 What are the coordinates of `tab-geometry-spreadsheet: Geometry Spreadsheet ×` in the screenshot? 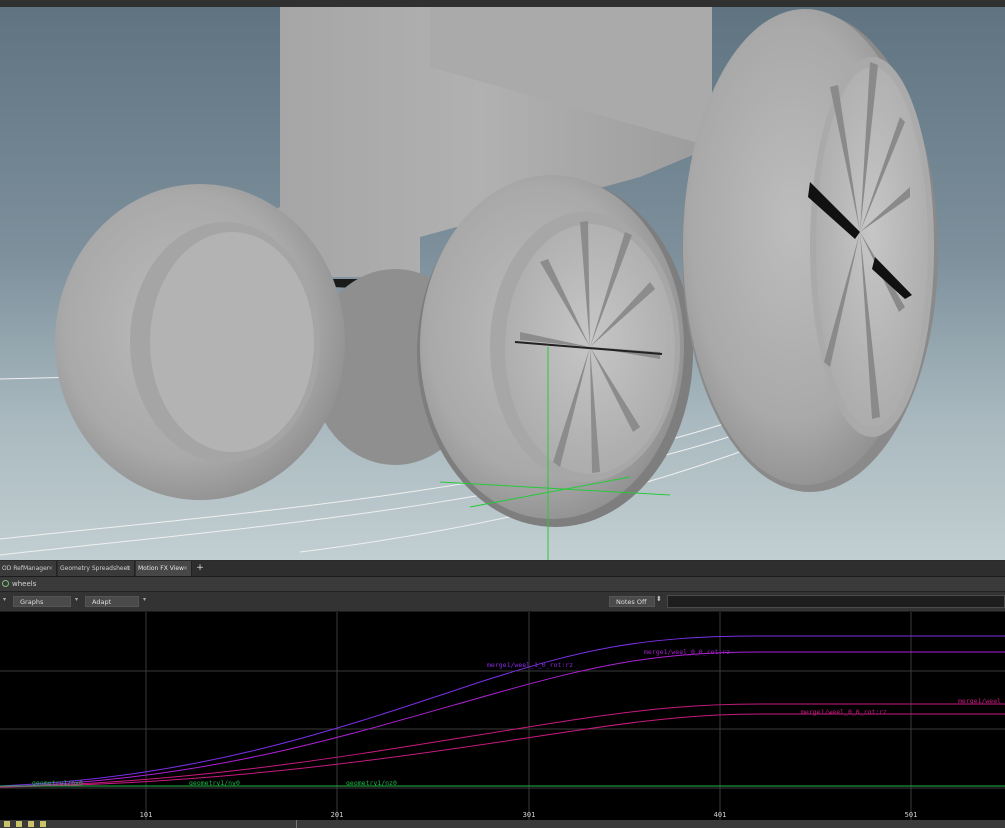 It's located at (96, 568).